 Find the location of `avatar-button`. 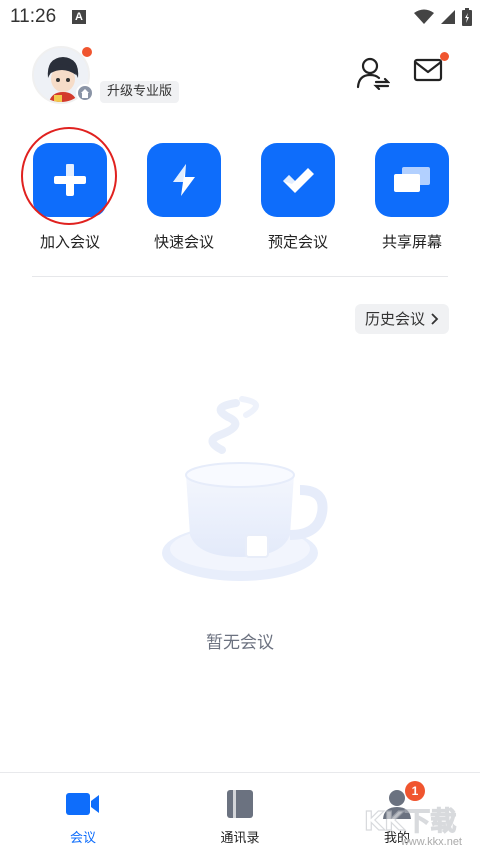

avatar-button is located at coordinates (63, 75).